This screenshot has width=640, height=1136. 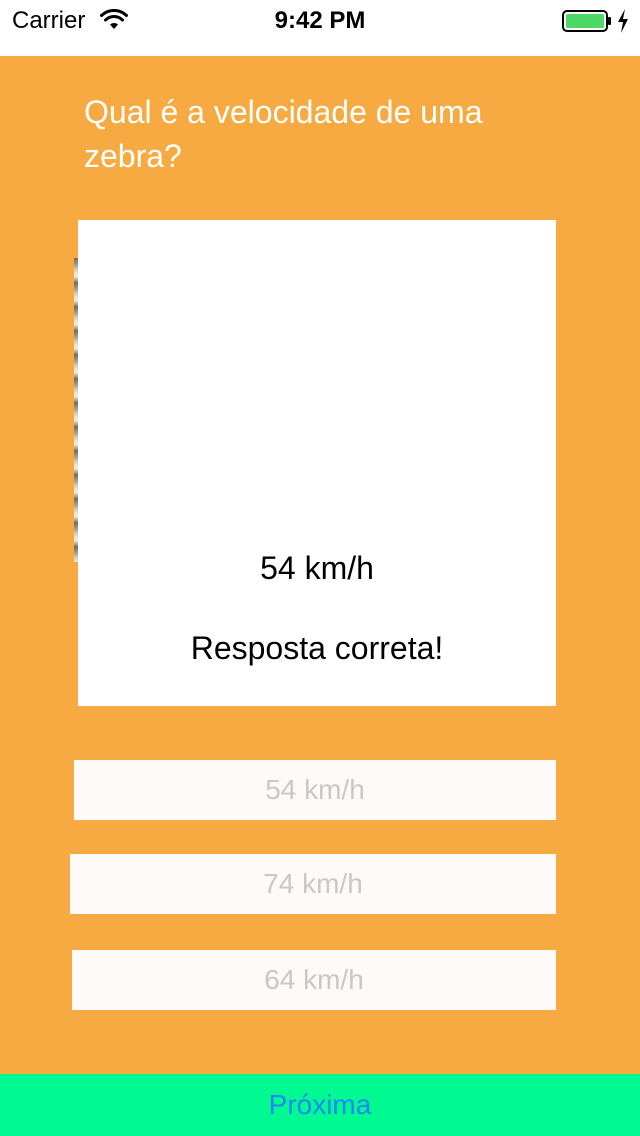 I want to click on option-button-3: 64 km/h, so click(x=314, y=980).